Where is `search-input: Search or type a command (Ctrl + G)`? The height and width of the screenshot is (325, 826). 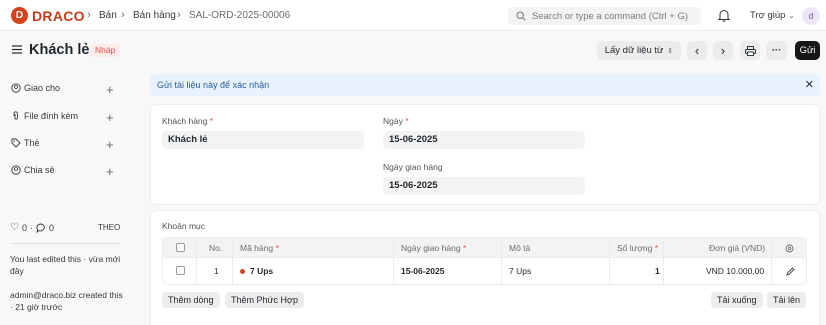 search-input: Search or type a command (Ctrl + G) is located at coordinates (604, 16).